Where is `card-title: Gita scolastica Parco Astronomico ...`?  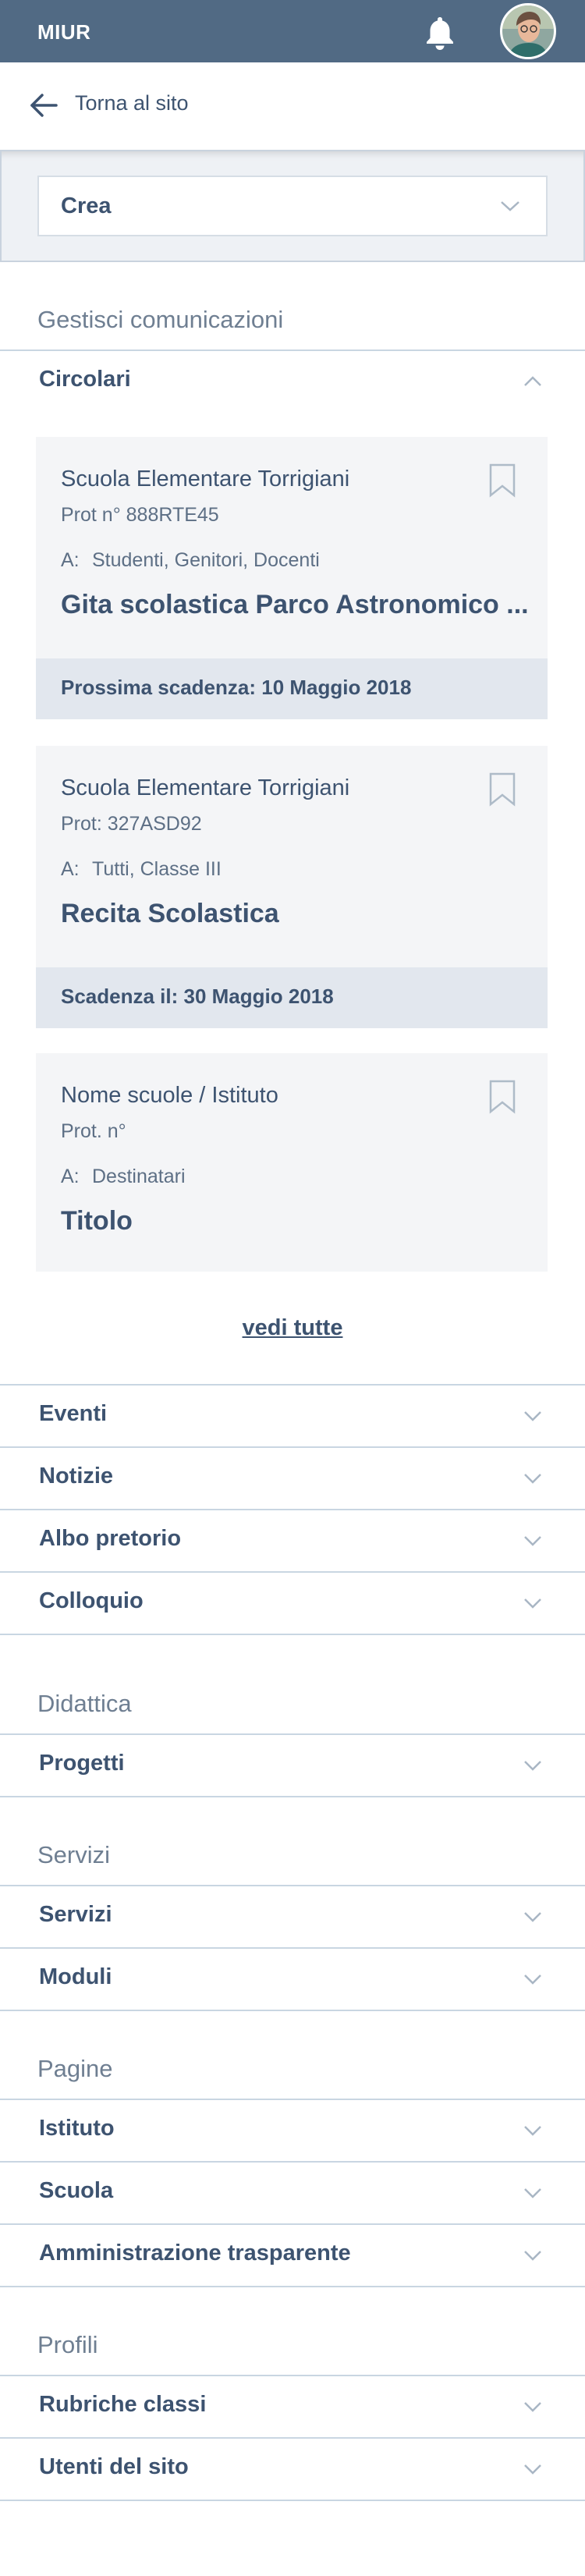 card-title: Gita scolastica Parco Astronomico ... is located at coordinates (295, 604).